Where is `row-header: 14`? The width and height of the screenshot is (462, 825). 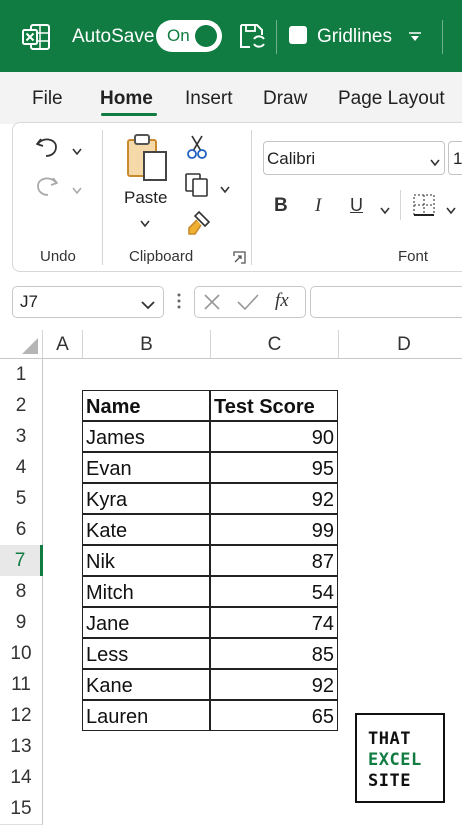
row-header: 14 is located at coordinates (21, 778).